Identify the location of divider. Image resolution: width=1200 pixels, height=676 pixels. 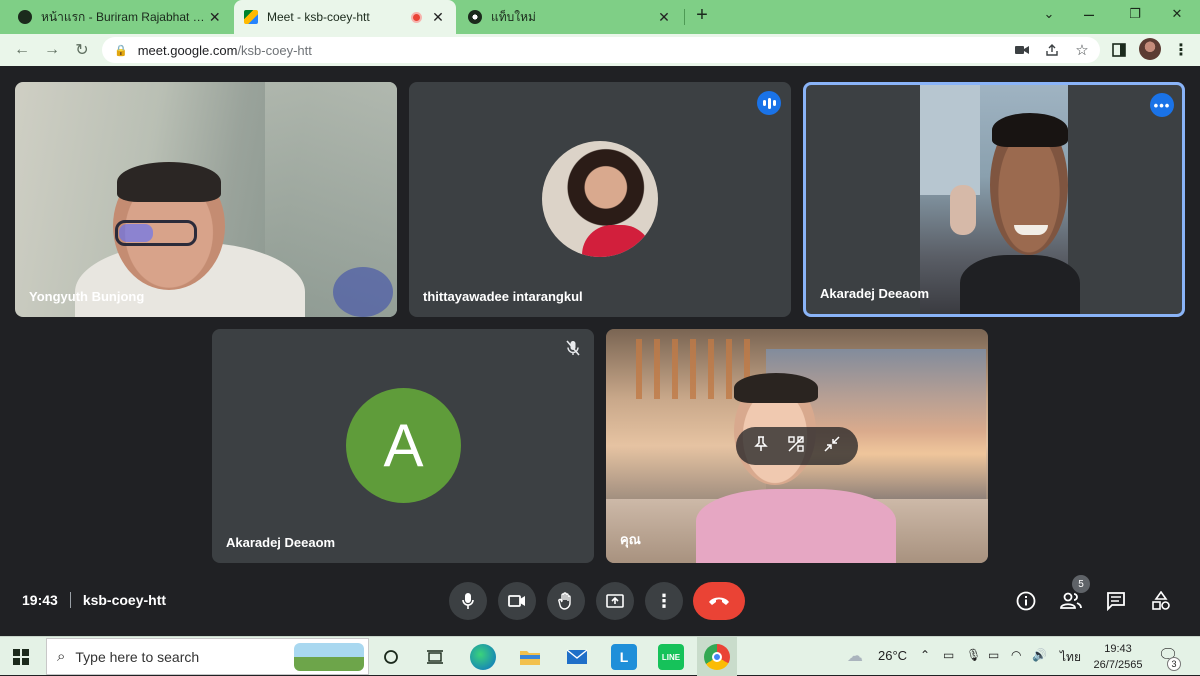
(70, 600).